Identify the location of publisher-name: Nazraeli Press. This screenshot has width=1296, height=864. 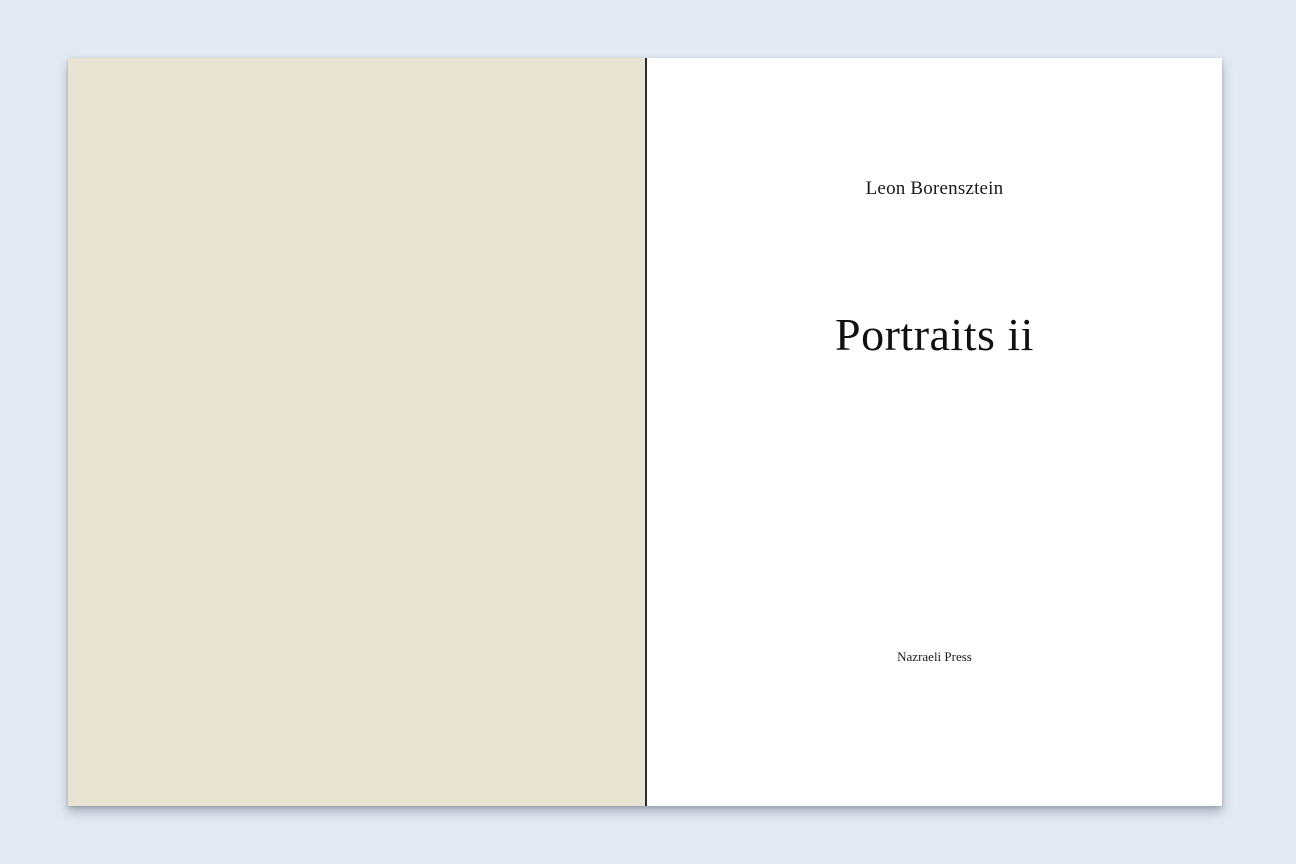
(934, 656).